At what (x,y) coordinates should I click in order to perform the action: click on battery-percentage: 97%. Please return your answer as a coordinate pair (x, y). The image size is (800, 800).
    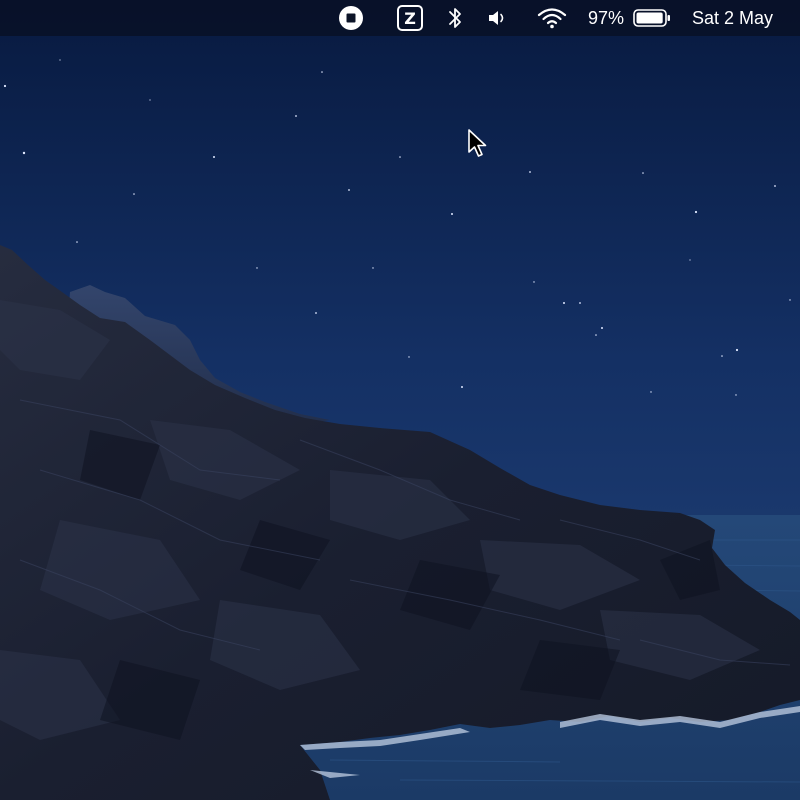
    Looking at the image, I should click on (606, 18).